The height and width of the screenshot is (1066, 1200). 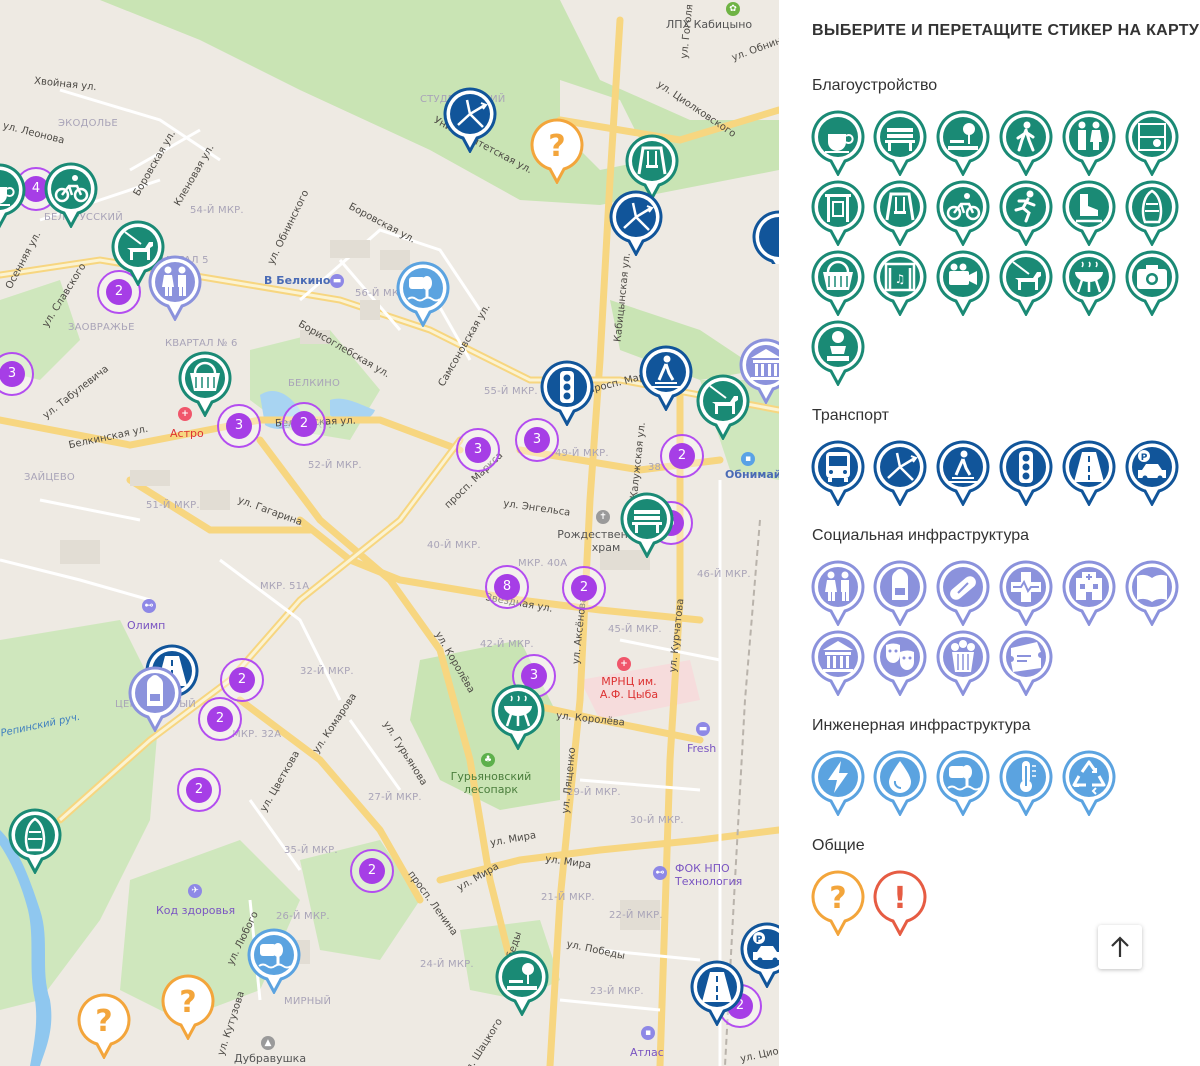 I want to click on sticker-book-icon, so click(x=1153, y=594).